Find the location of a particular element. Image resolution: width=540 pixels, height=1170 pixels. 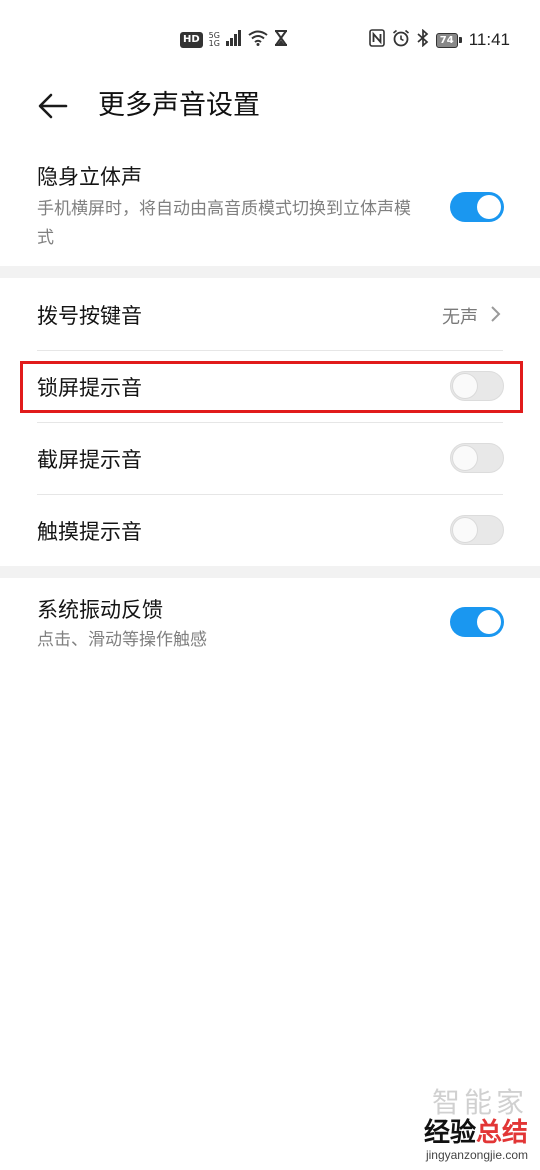

chevron-right-icon is located at coordinates (495, 314).